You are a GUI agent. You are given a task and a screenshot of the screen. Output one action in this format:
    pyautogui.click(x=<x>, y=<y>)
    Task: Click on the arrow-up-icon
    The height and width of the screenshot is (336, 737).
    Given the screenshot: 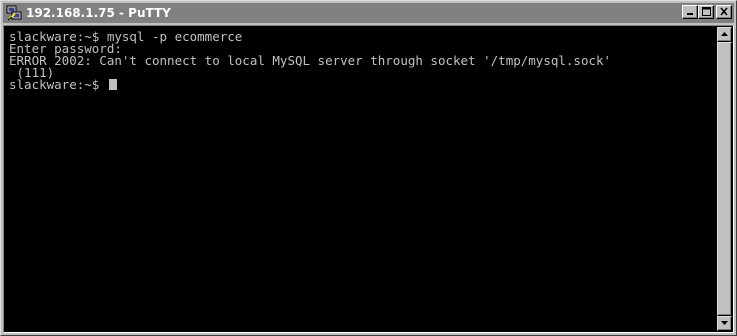 What is the action you would take?
    pyautogui.click(x=724, y=34)
    